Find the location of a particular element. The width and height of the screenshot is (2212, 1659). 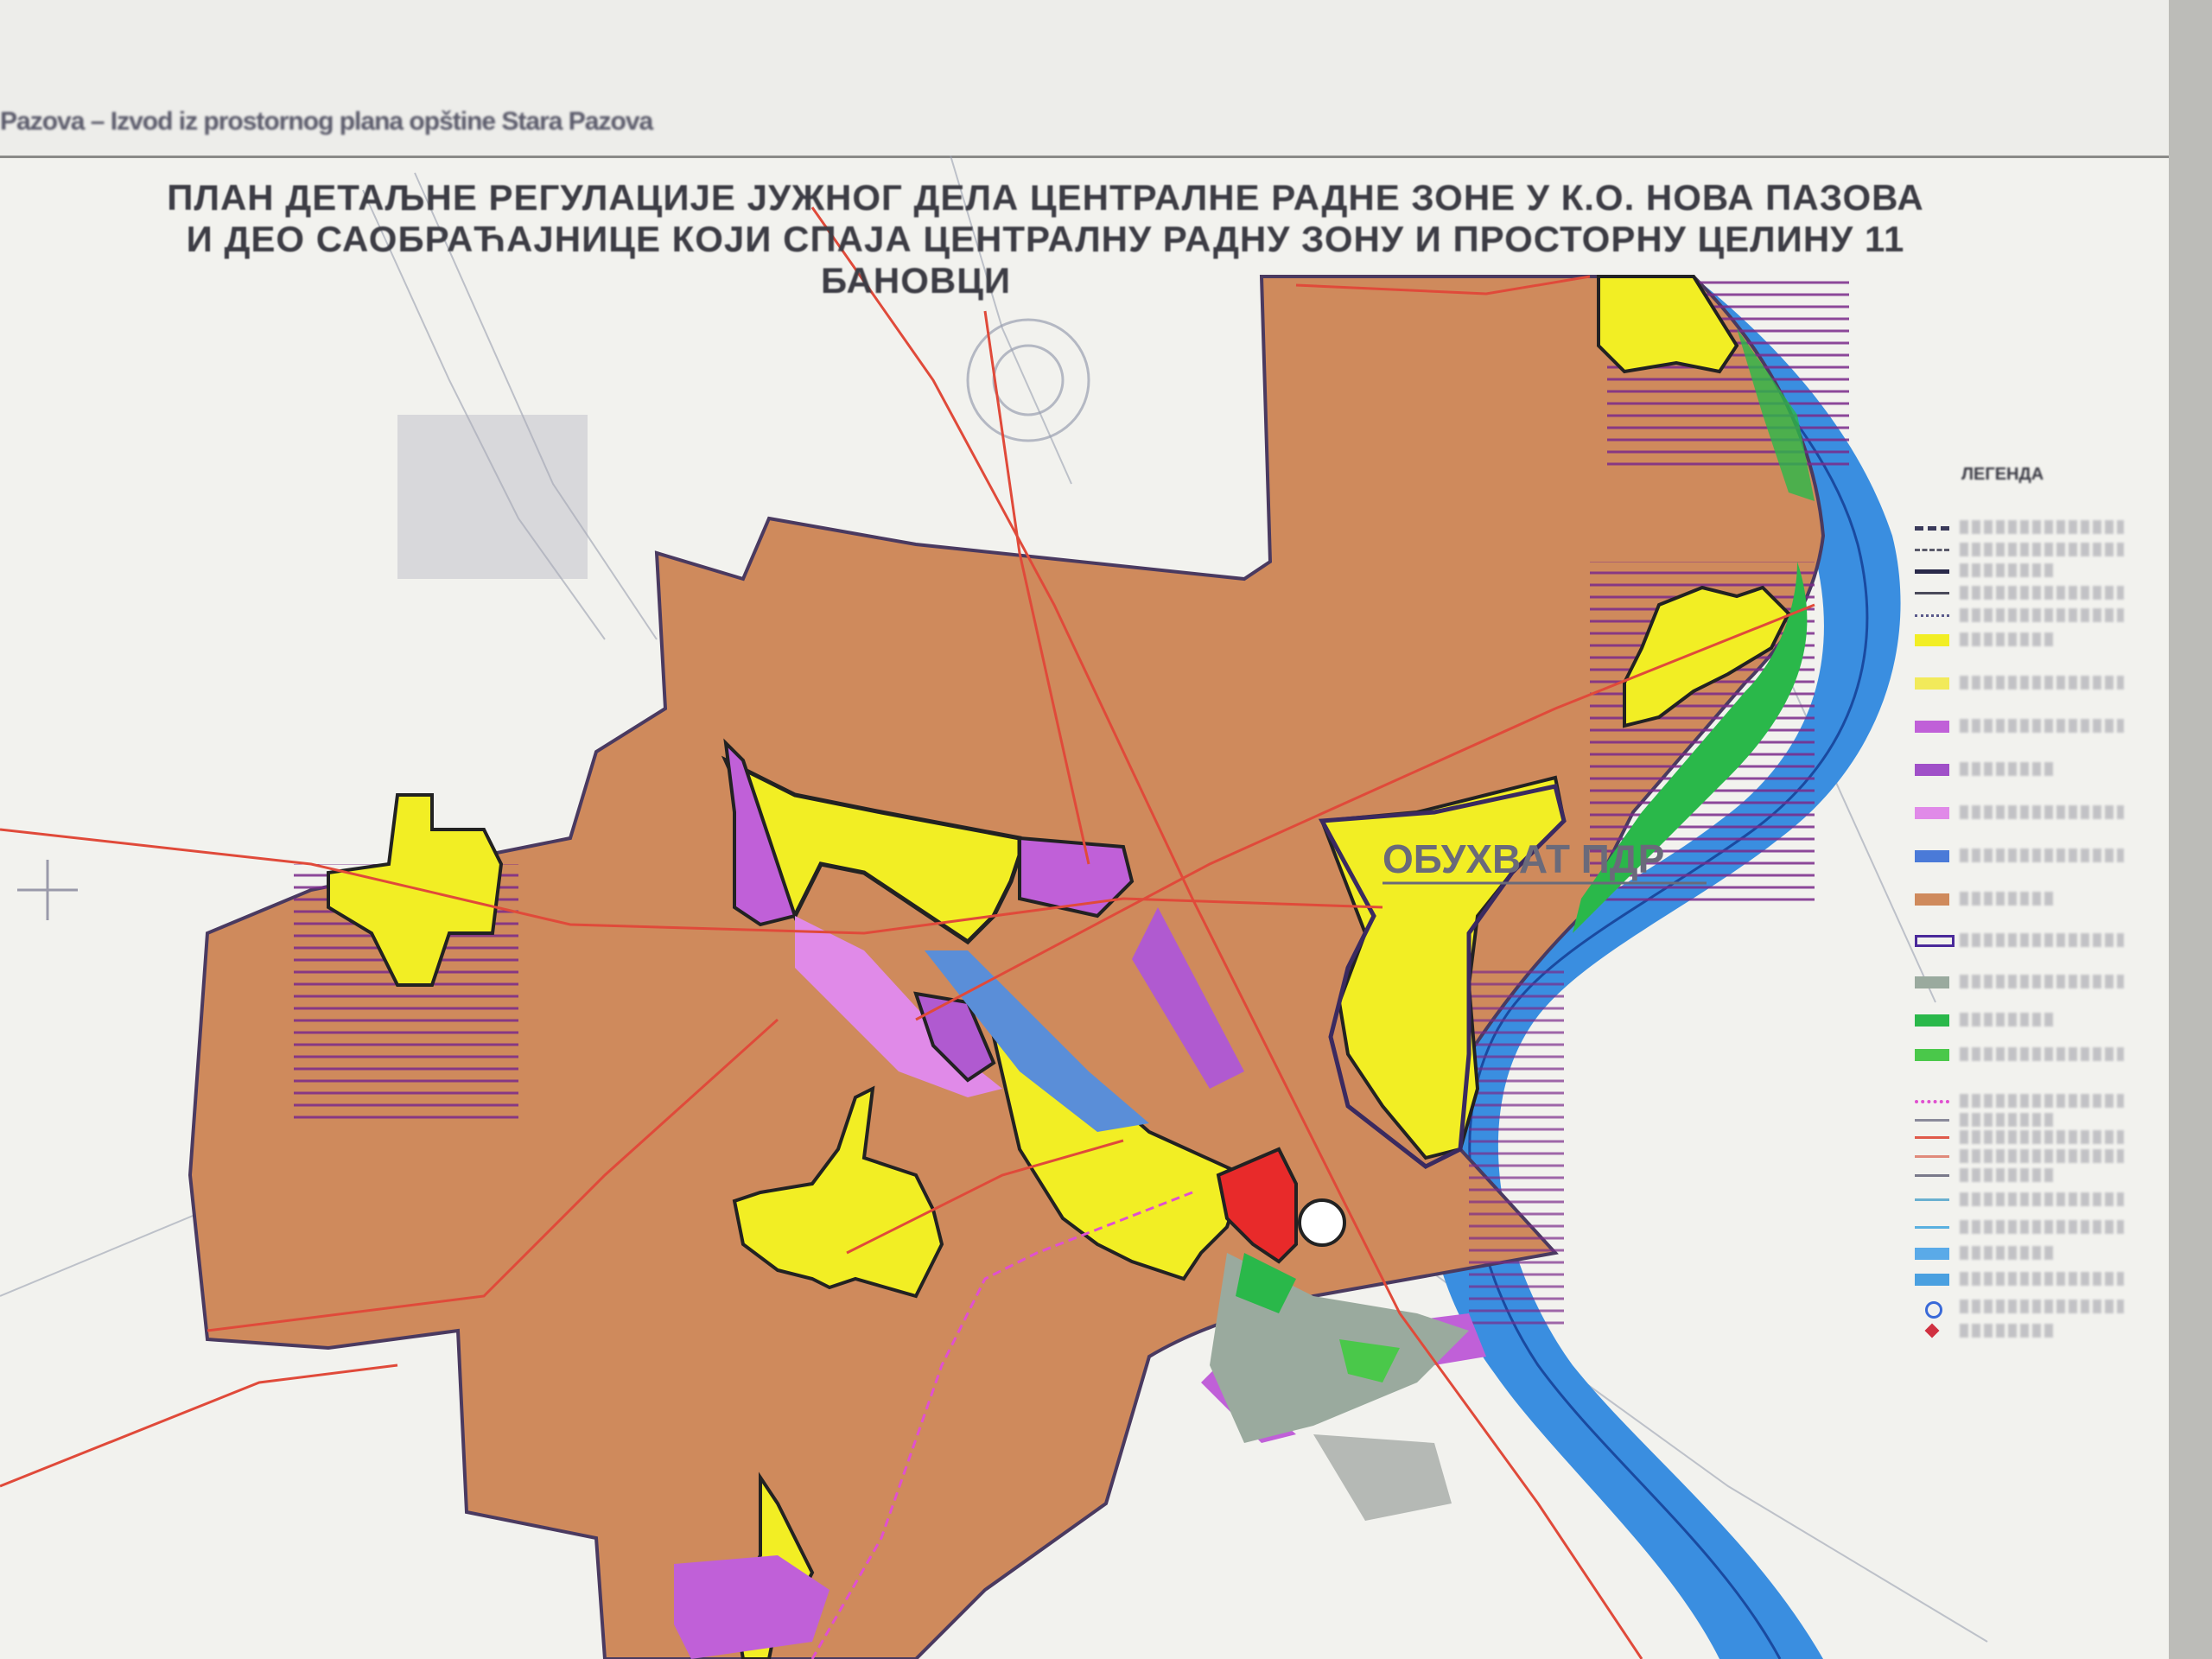

gray-area-south is located at coordinates (1382, 1477).